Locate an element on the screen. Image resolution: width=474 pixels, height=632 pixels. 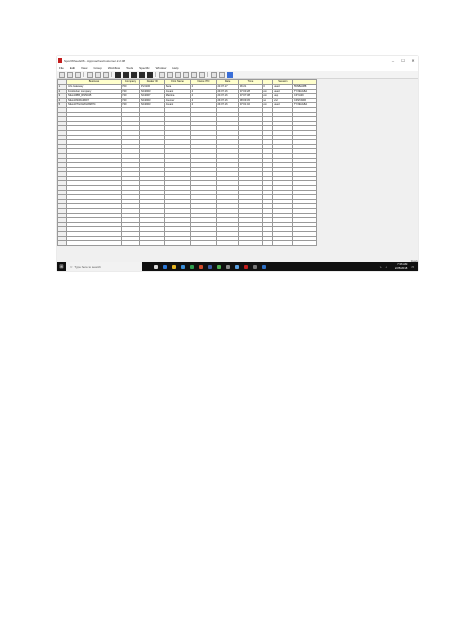
clock-date: 2/25/2018 is located at coordinates (401, 267).